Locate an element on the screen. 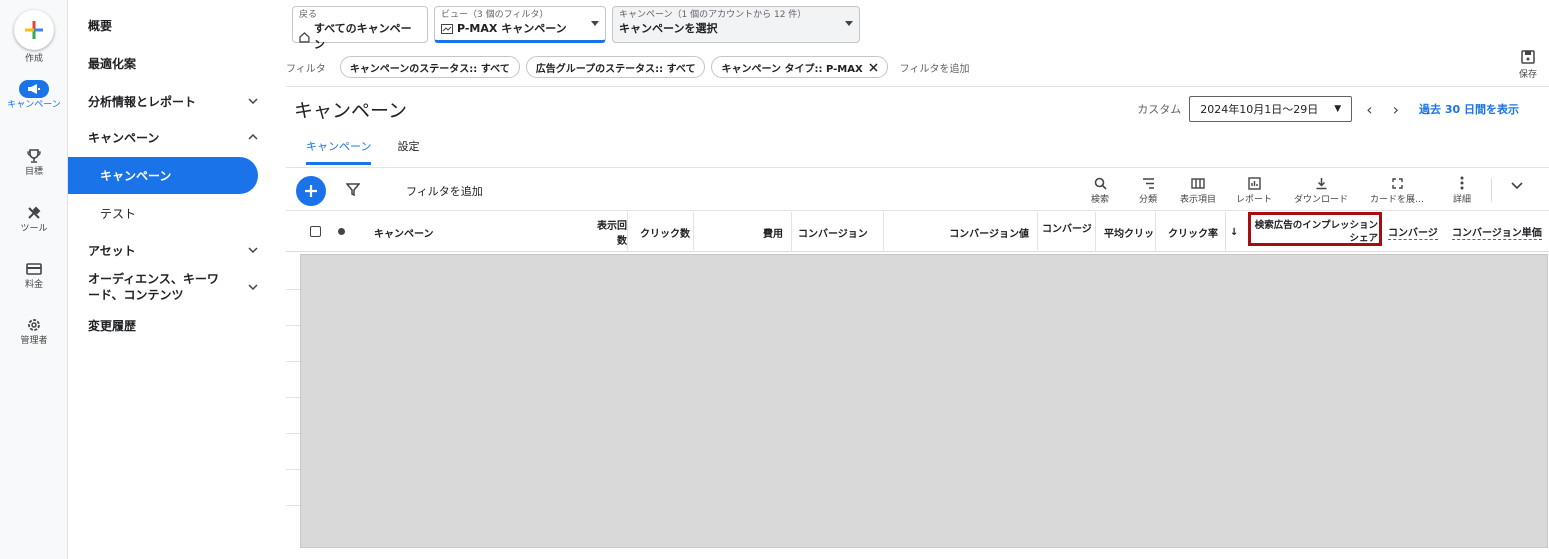 This screenshot has height=559, width=1549. nav-campaigns-label: キャンペーン is located at coordinates (136, 176).